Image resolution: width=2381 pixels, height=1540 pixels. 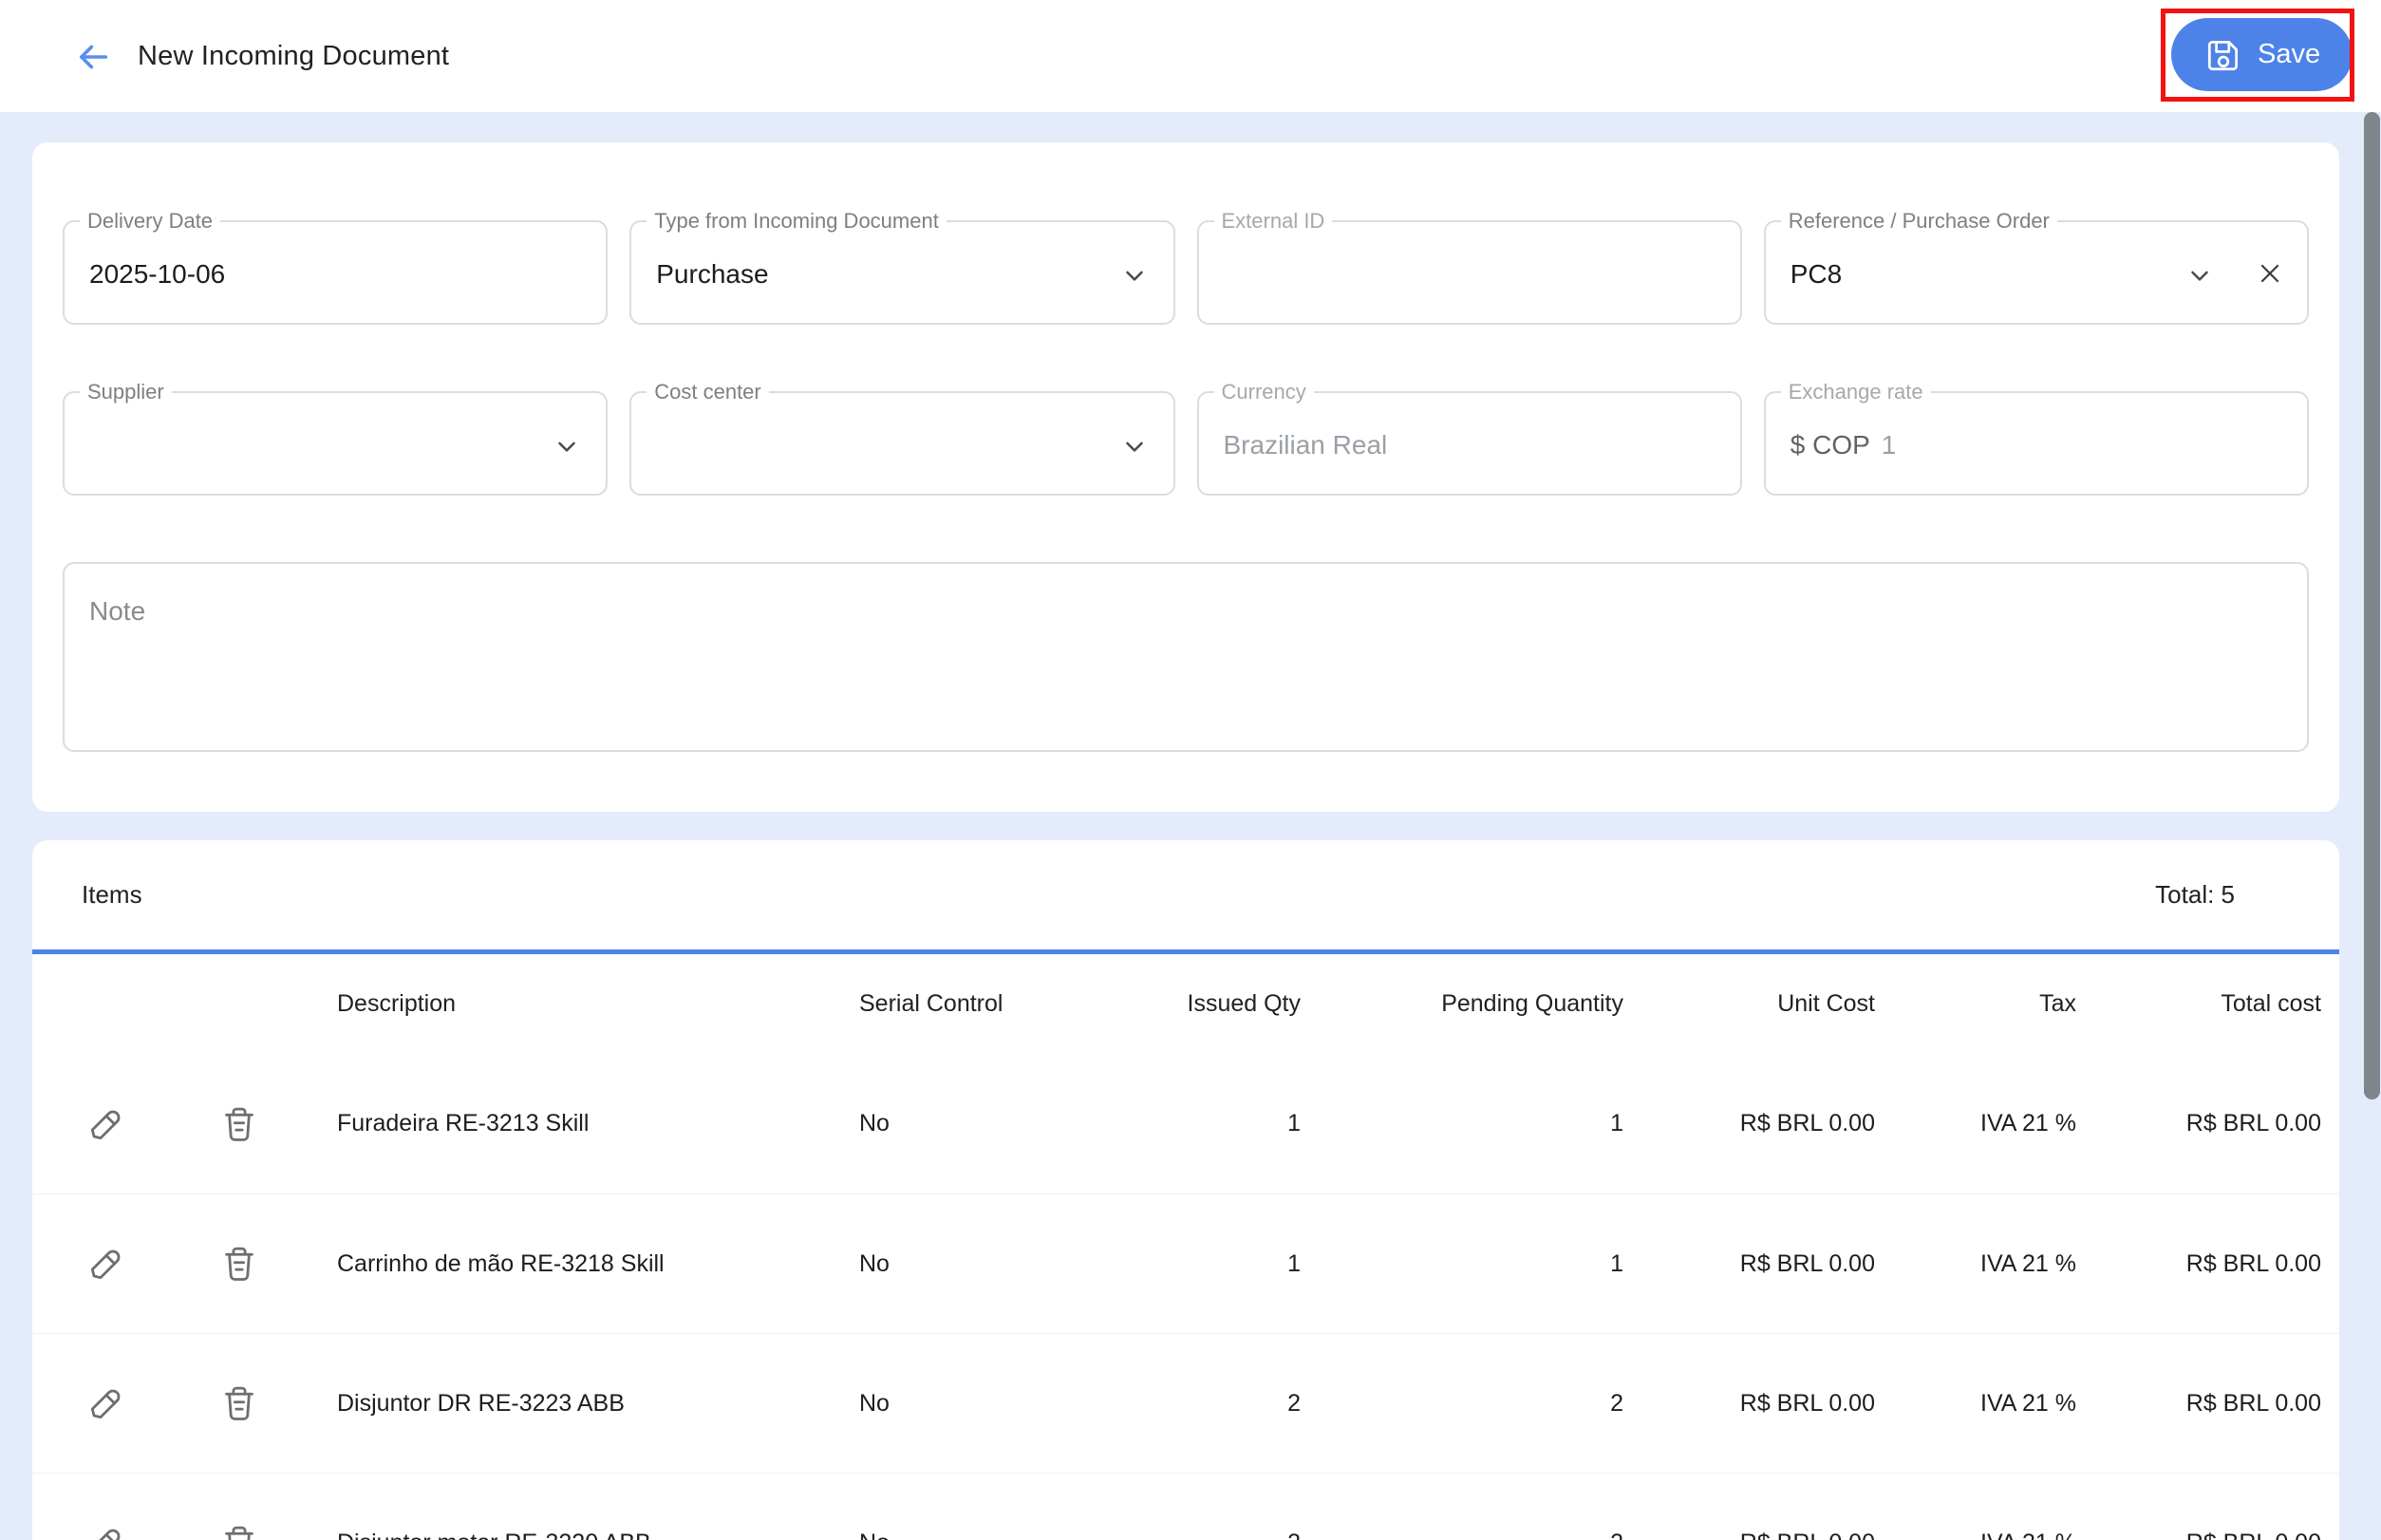 I want to click on col-issued-qty: Issued Qty, so click(x=1244, y=1004).